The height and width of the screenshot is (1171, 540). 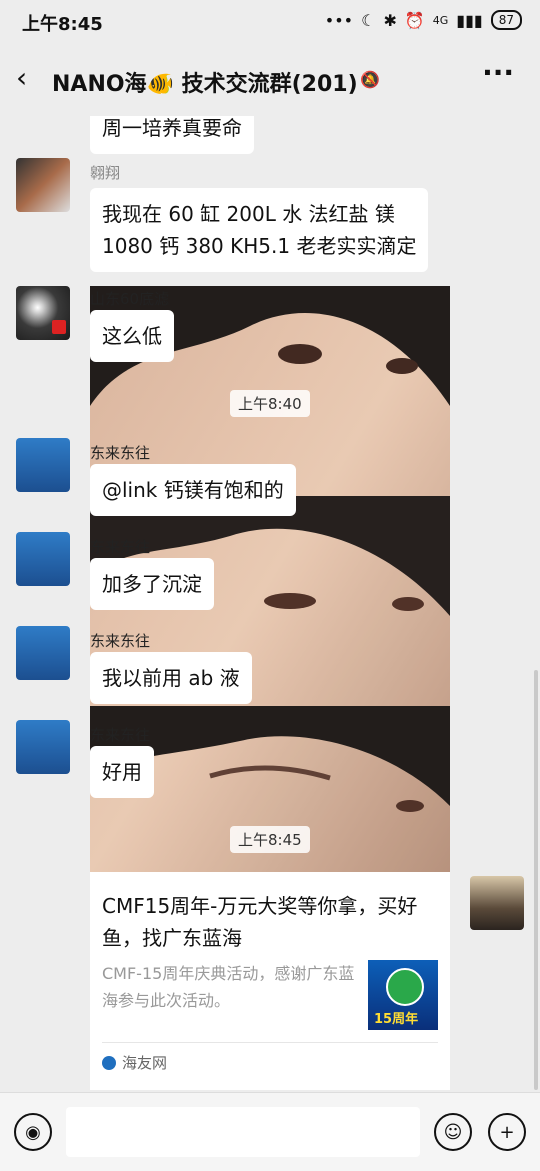 I want to click on divider, so click(x=270, y=1042).